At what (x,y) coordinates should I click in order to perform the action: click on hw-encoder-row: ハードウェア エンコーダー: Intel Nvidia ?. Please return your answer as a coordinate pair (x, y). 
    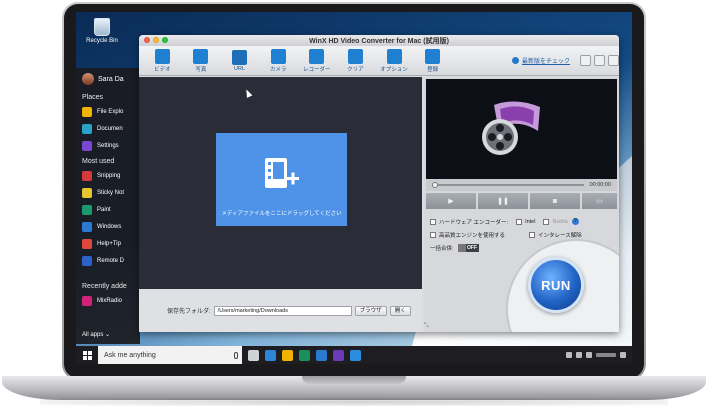
    Looking at the image, I should click on (523, 221).